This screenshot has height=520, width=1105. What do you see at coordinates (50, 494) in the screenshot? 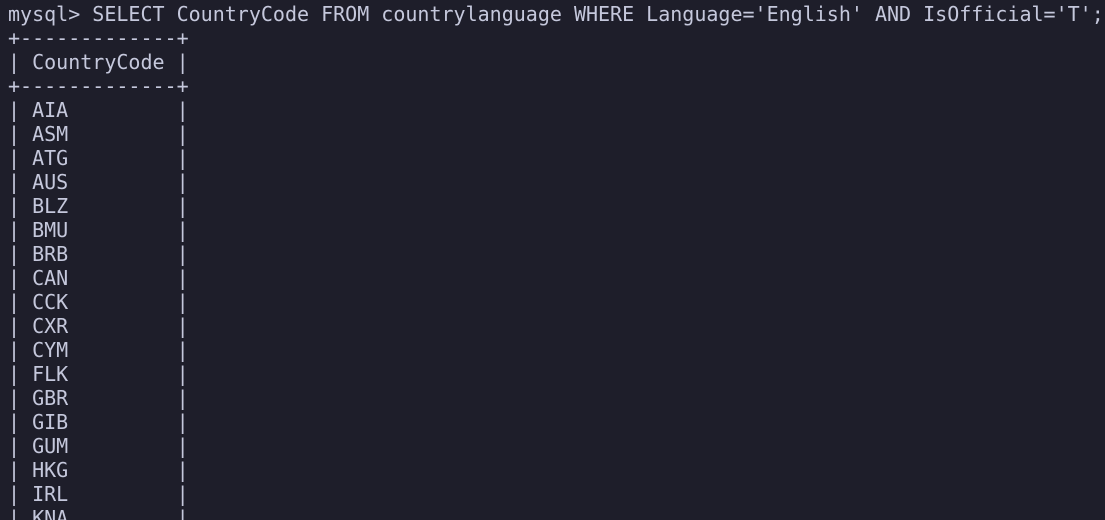
I see `country-code-cell: IRL` at bounding box center [50, 494].